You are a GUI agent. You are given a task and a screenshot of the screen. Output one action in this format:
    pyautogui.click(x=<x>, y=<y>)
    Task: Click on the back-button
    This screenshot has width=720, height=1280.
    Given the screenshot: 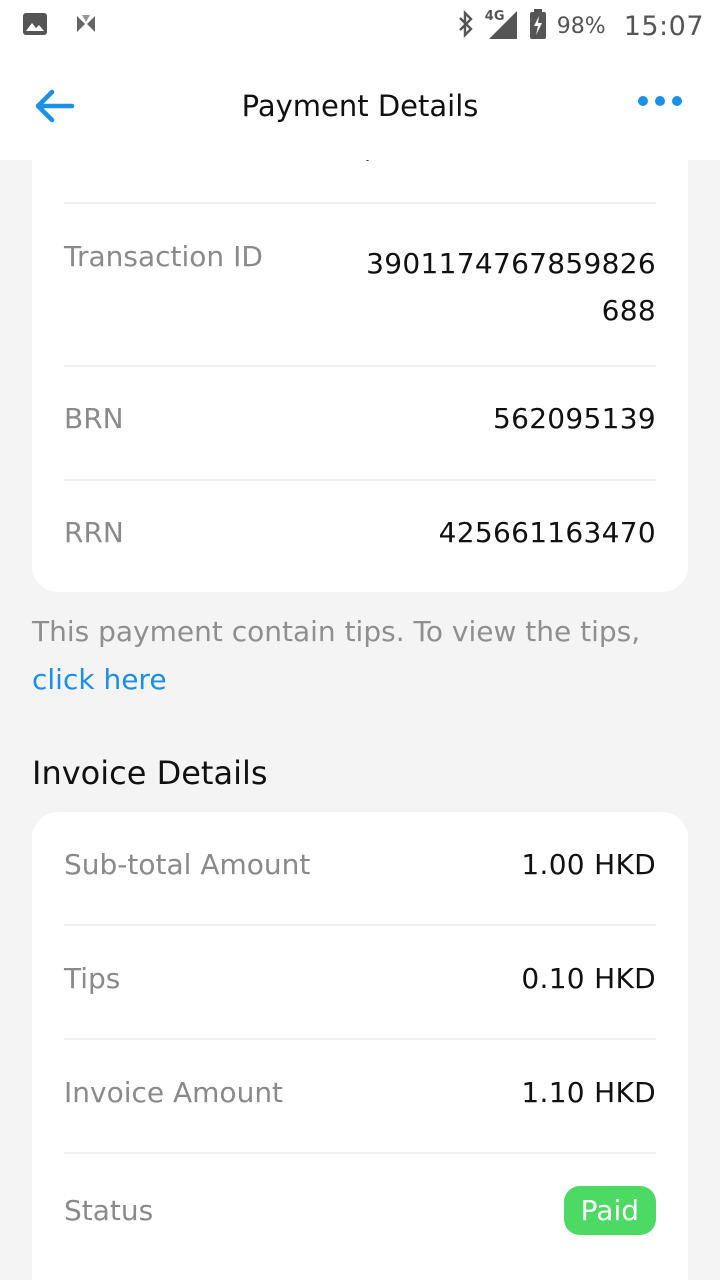 What is the action you would take?
    pyautogui.click(x=56, y=106)
    